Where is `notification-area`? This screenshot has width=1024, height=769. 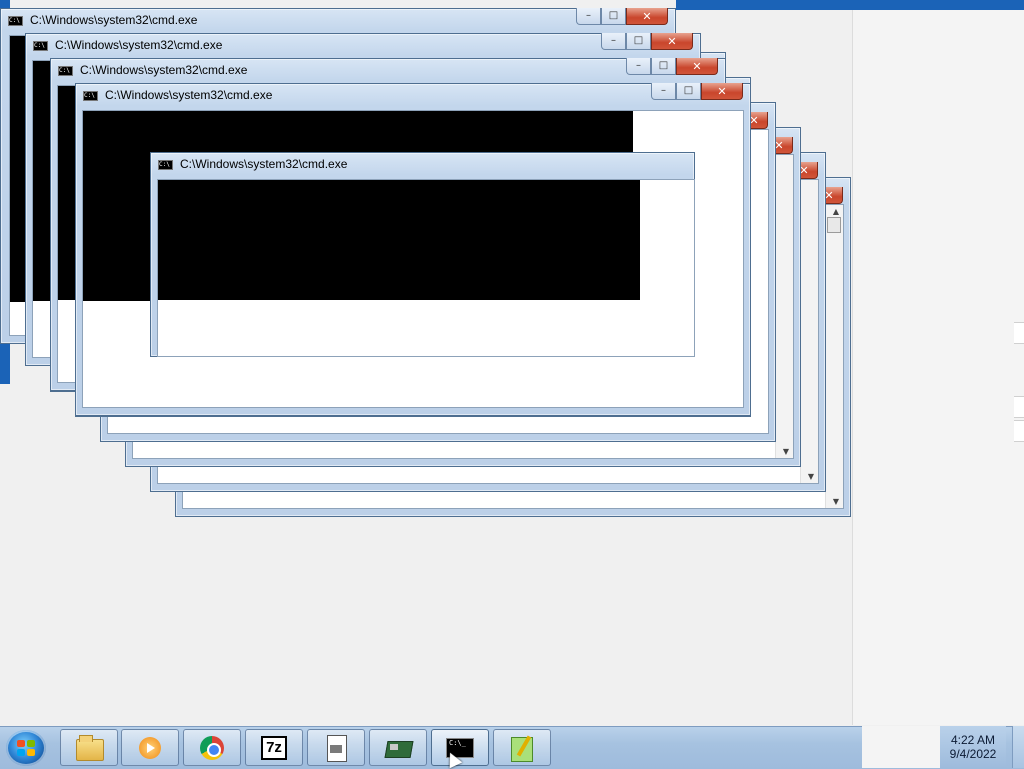 notification-area is located at coordinates (901, 747).